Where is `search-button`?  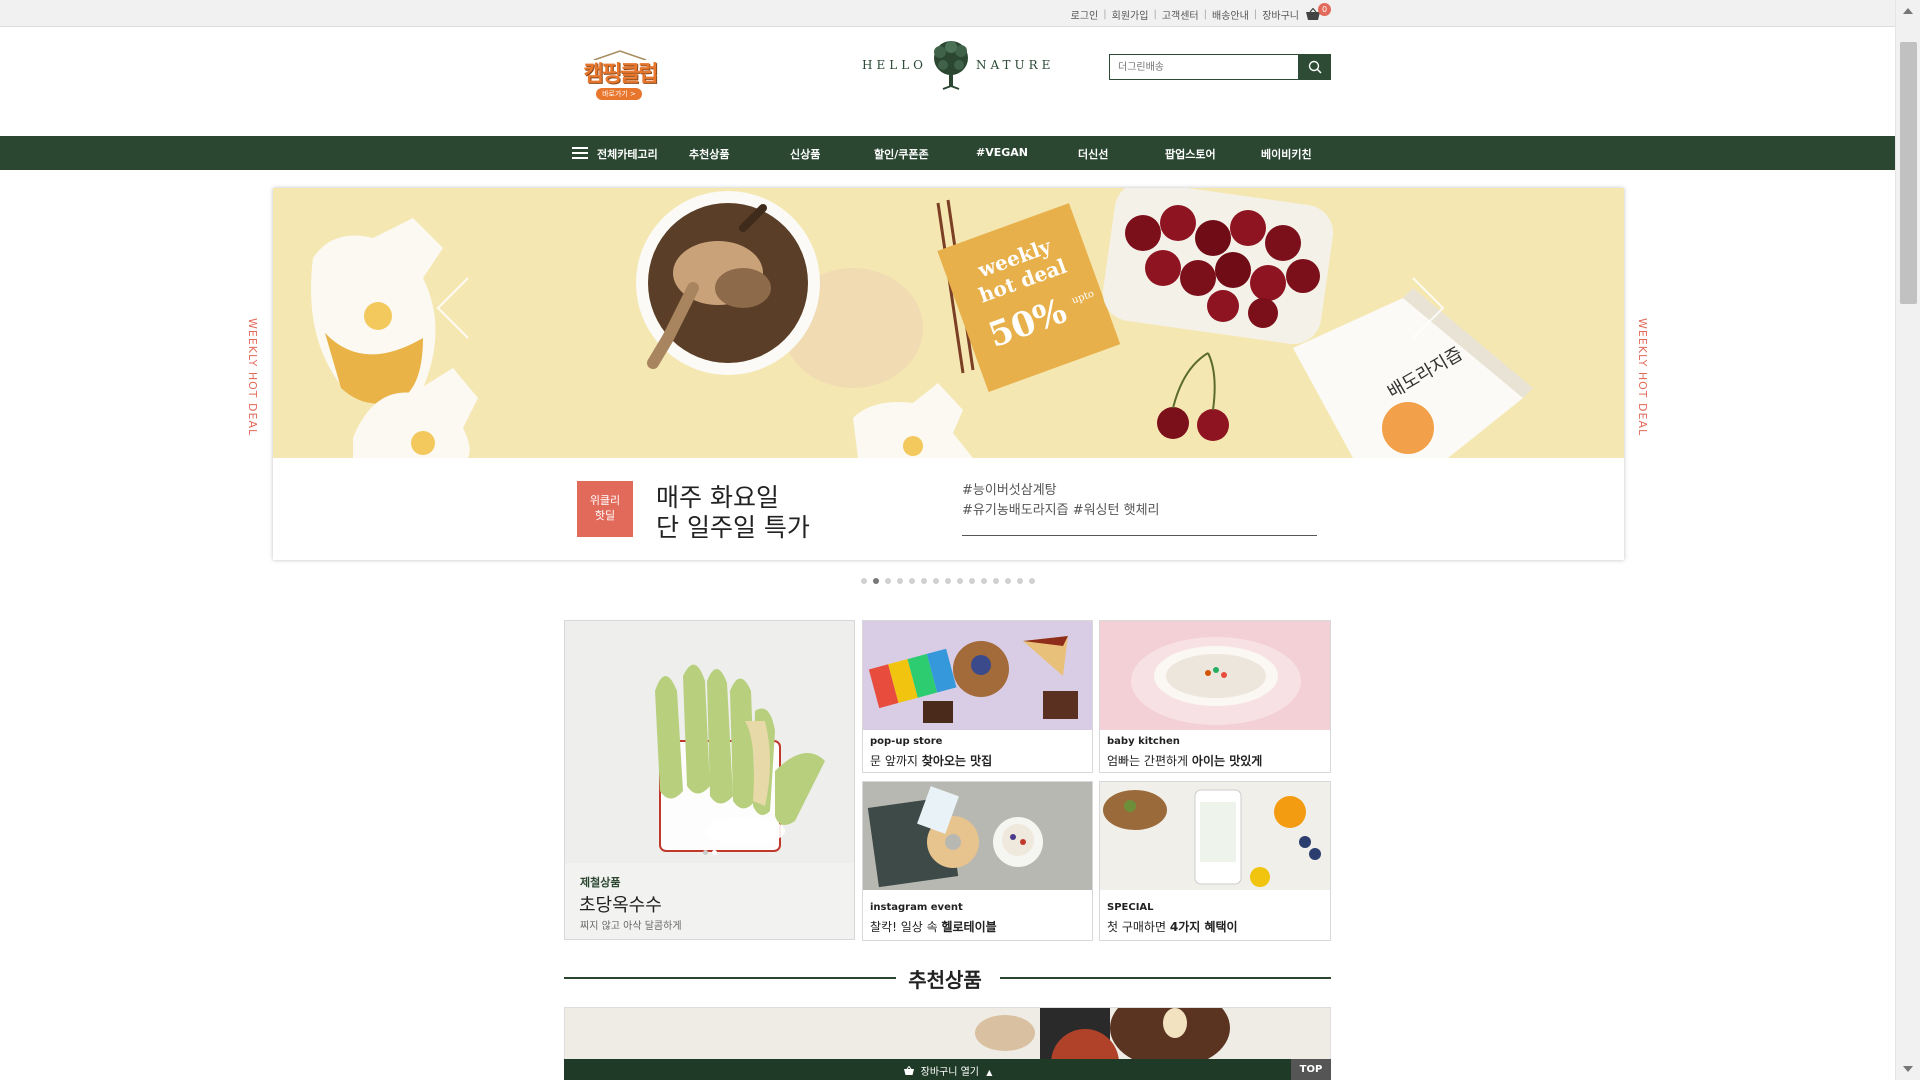 search-button is located at coordinates (1314, 67).